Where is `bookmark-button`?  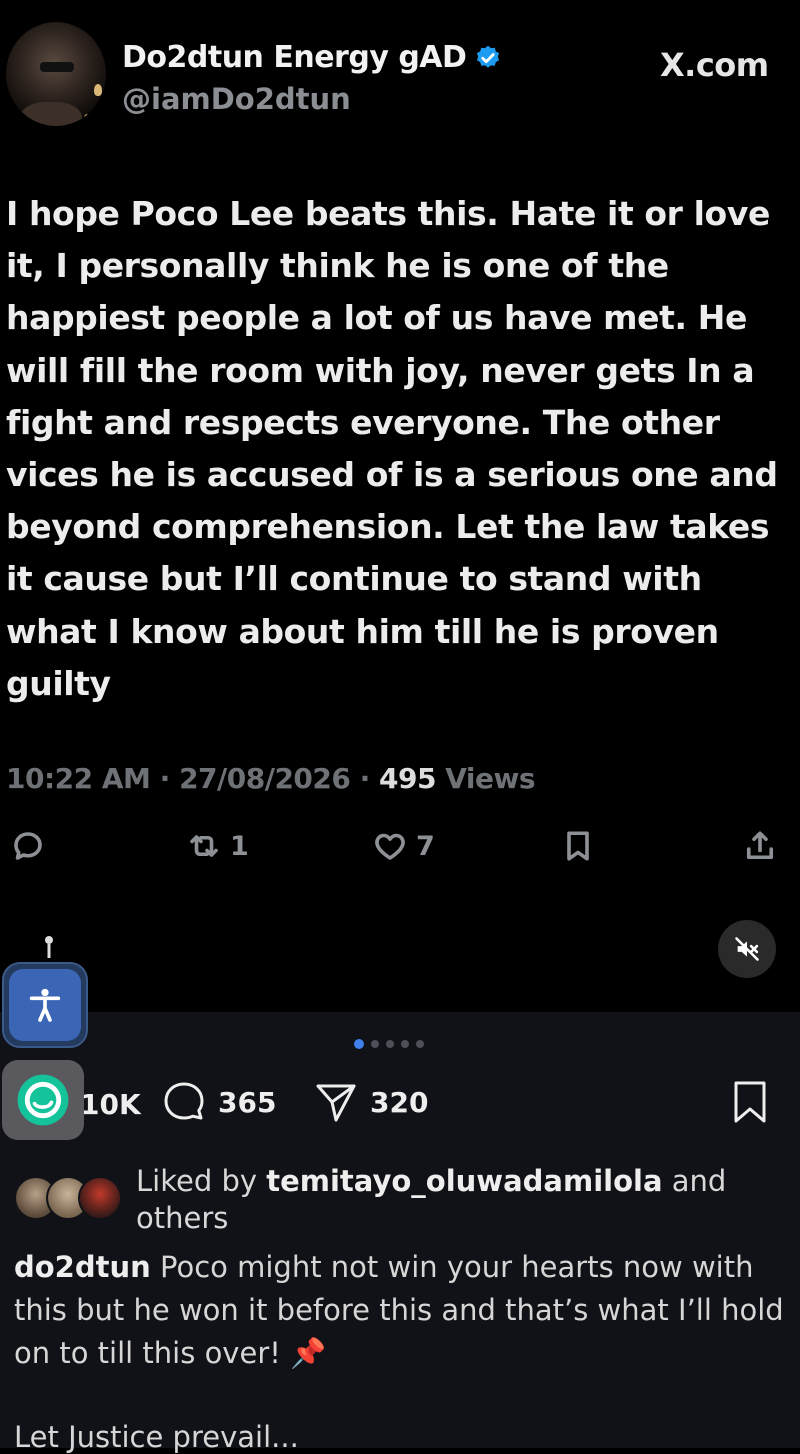 bookmark-button is located at coordinates (578, 846).